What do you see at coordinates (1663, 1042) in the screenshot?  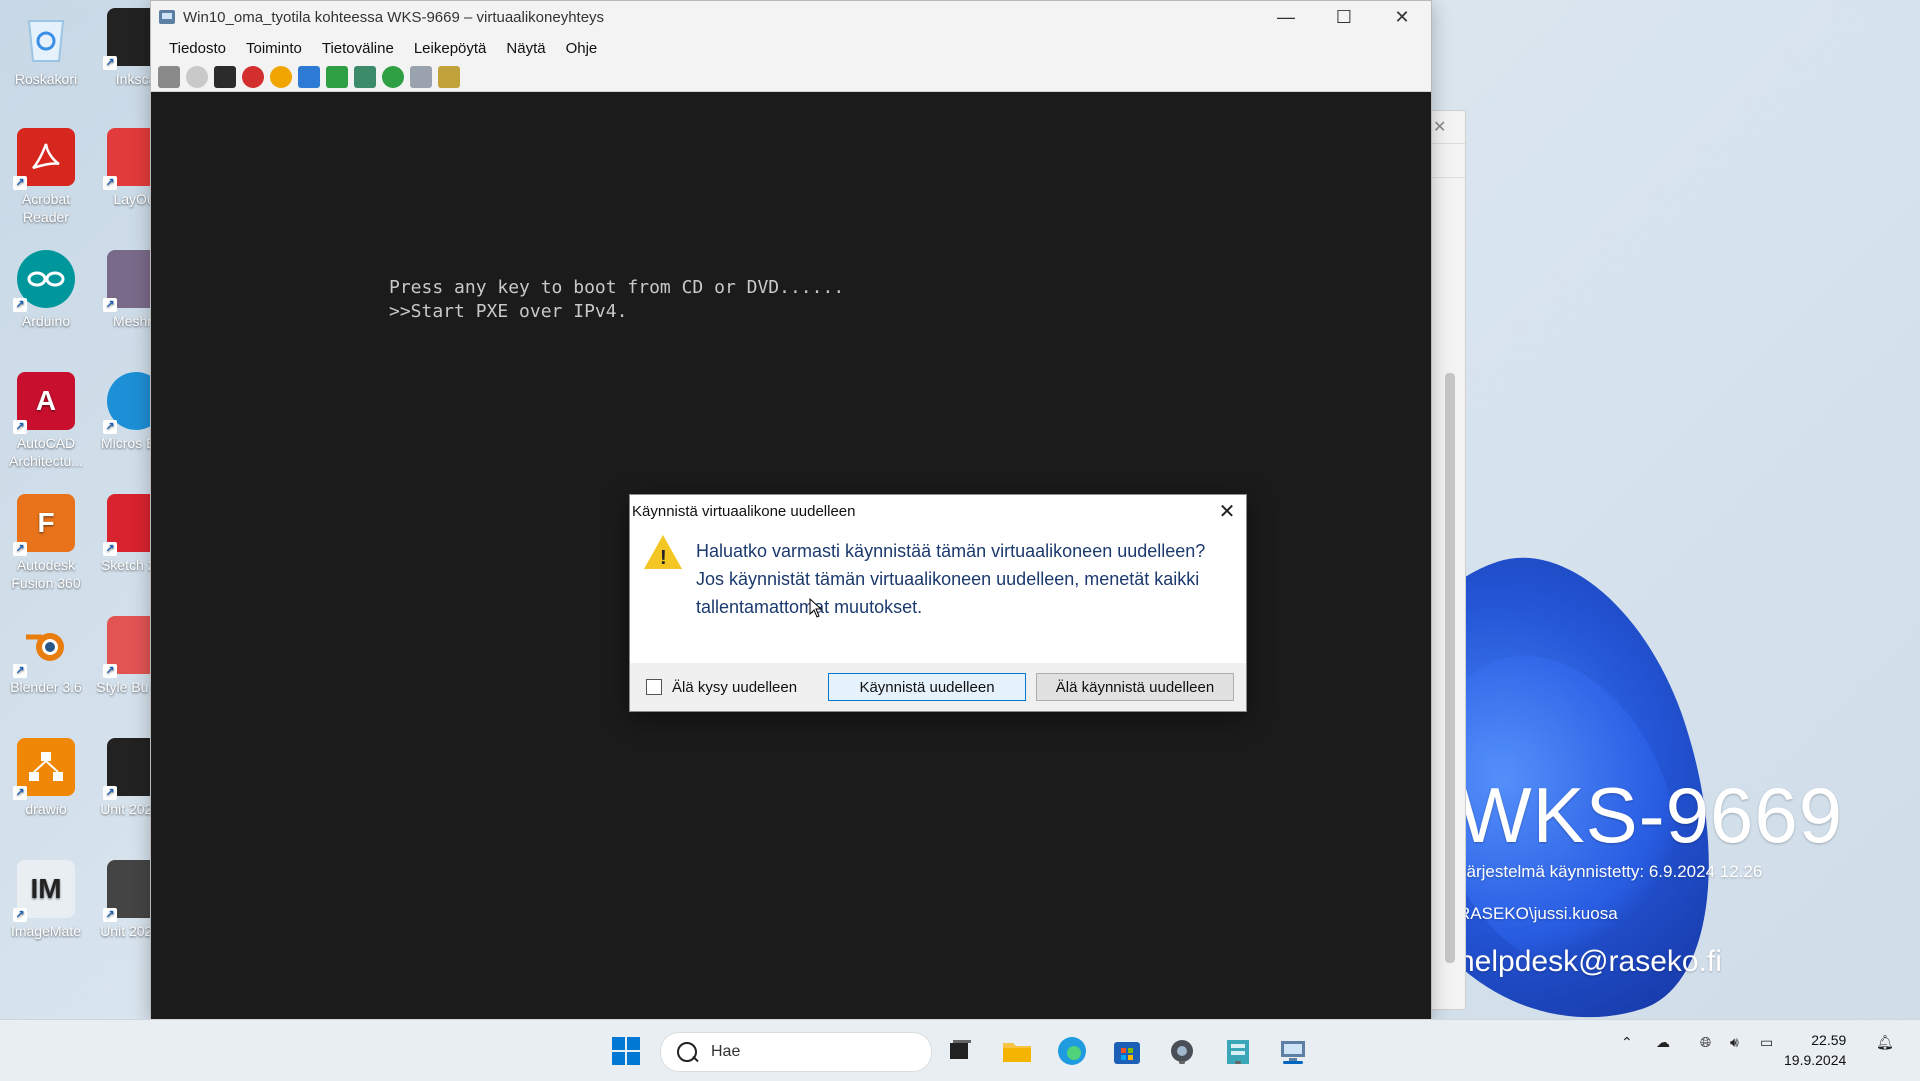 I see `onedrive-icon: ☁` at bounding box center [1663, 1042].